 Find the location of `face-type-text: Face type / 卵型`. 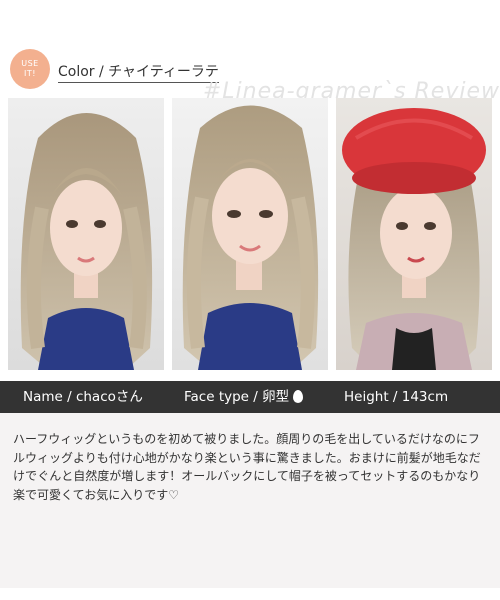

face-type-text: Face type / 卵型 is located at coordinates (237, 397).